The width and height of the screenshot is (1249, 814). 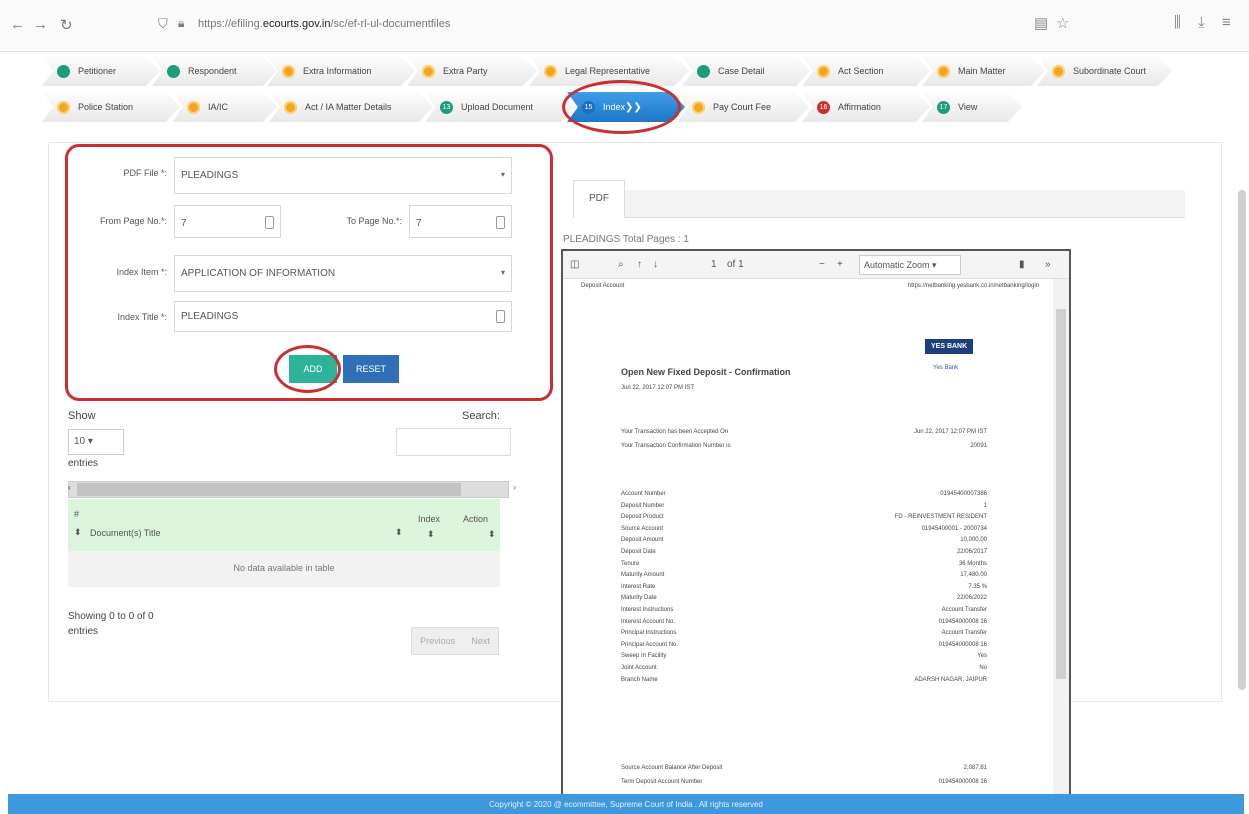 I want to click on zoom-in-icon: +, so click(x=840, y=264).